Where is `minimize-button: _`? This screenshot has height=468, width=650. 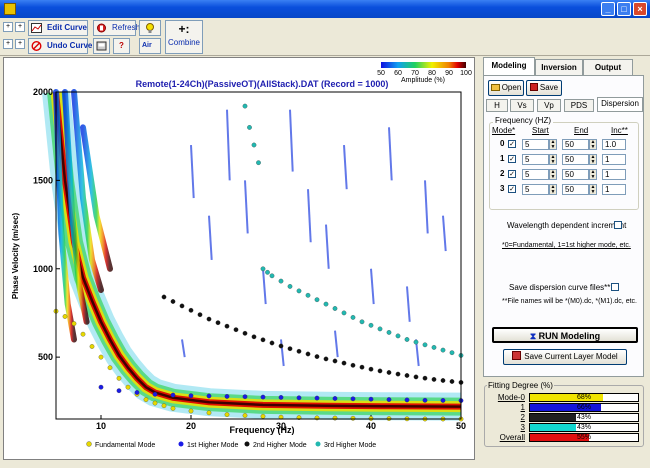 minimize-button: _ is located at coordinates (608, 9).